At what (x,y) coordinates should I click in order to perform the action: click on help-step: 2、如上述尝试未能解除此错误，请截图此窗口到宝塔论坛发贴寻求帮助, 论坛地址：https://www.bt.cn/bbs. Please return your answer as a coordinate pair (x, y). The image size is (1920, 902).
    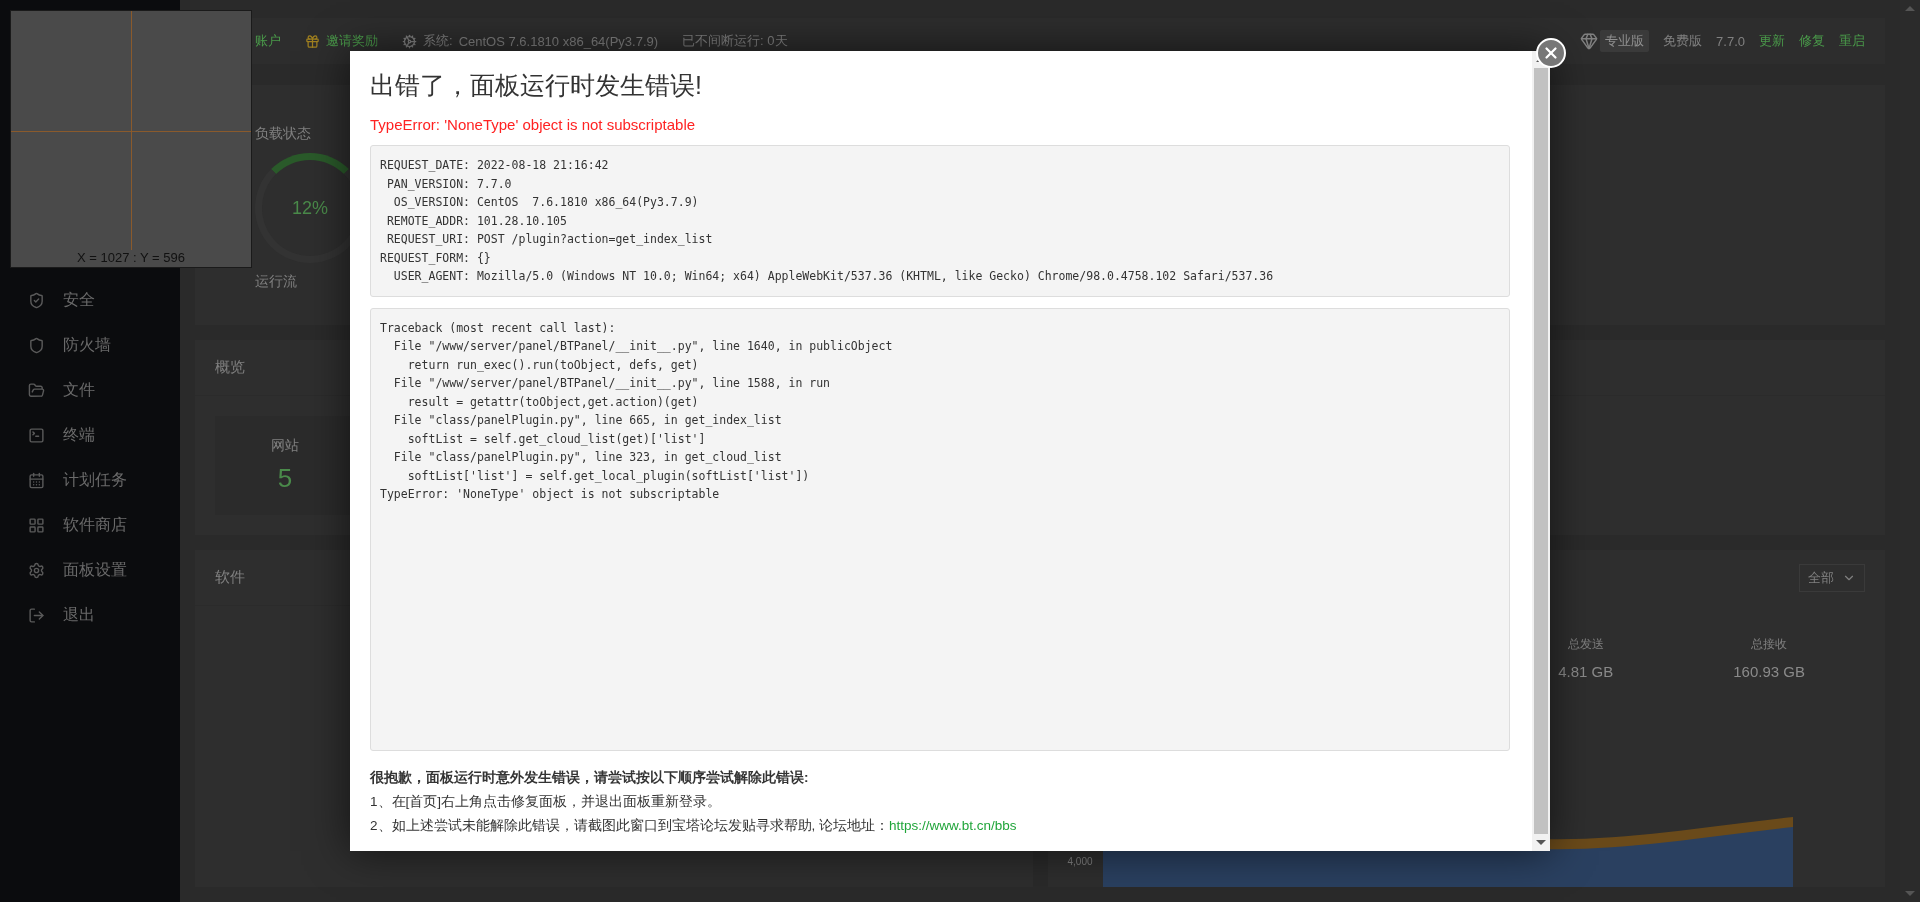
    Looking at the image, I should click on (940, 826).